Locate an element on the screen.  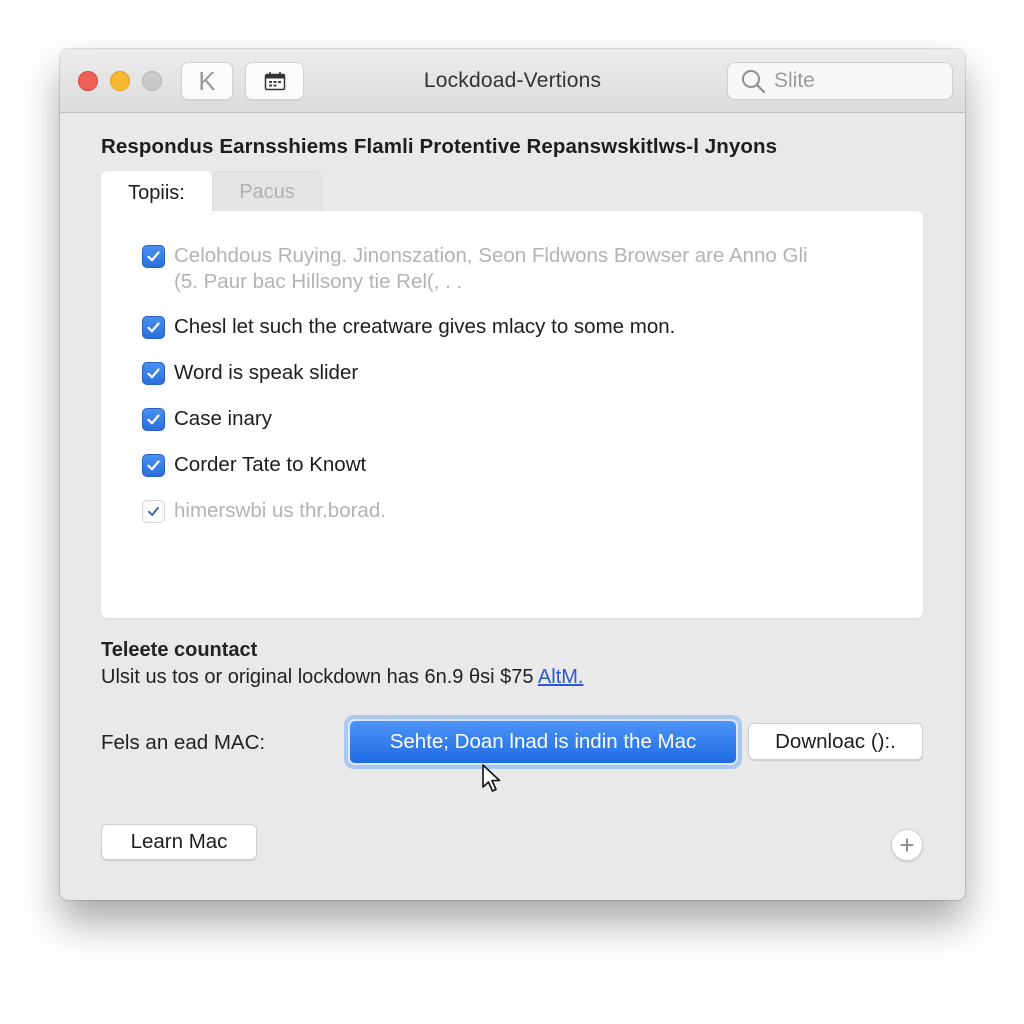
option-label-continued: (5. Paur bac Hillsony tie Rel(, . . is located at coordinates (318, 281).